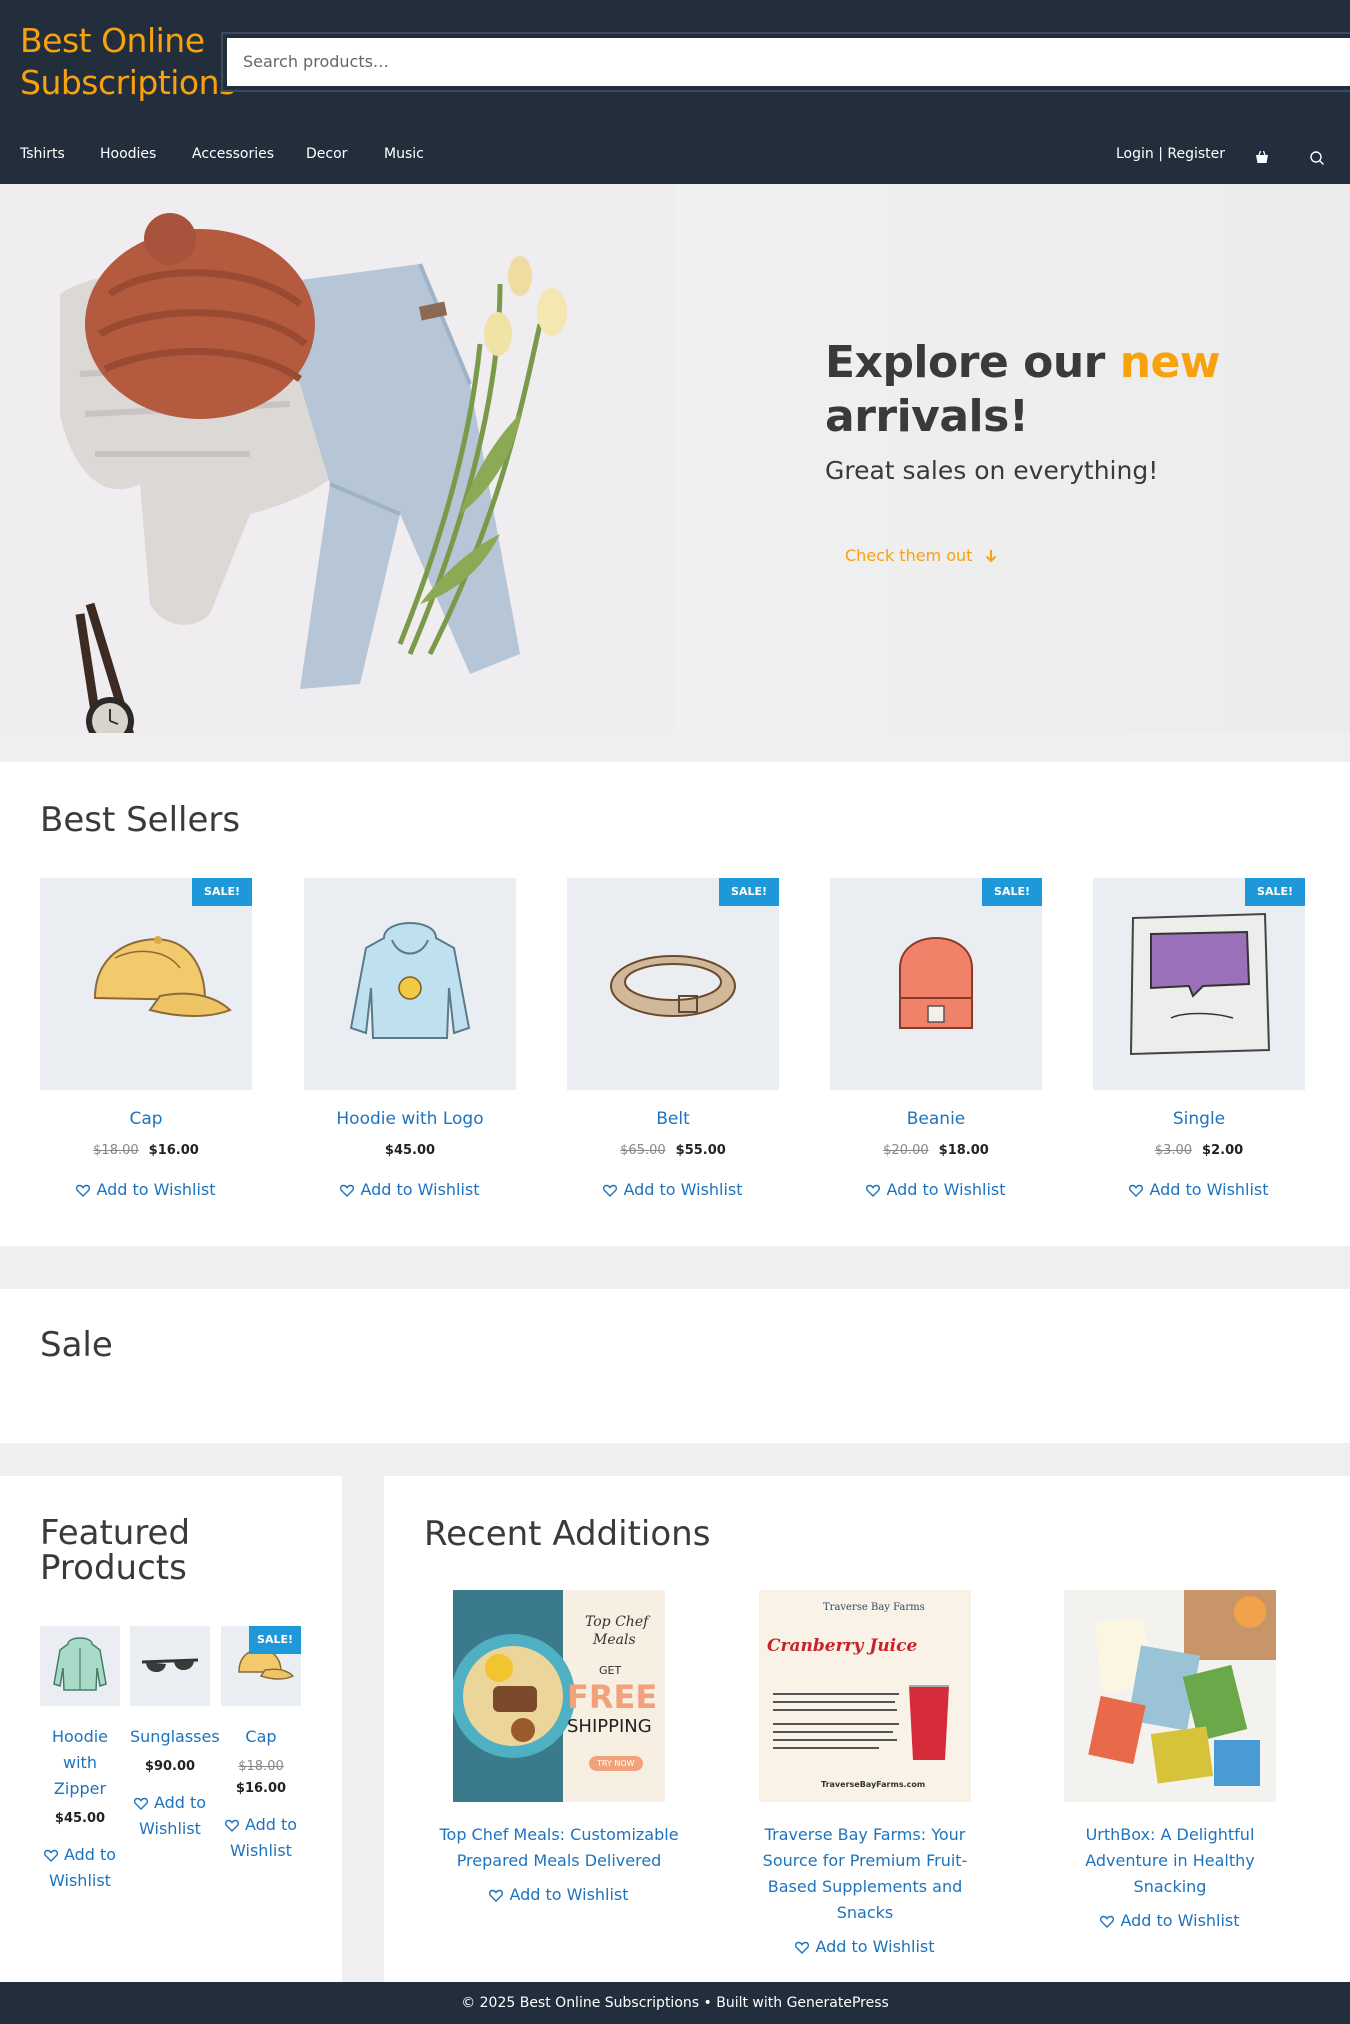  What do you see at coordinates (673, 1119) in the screenshot?
I see `product-name: Belt` at bounding box center [673, 1119].